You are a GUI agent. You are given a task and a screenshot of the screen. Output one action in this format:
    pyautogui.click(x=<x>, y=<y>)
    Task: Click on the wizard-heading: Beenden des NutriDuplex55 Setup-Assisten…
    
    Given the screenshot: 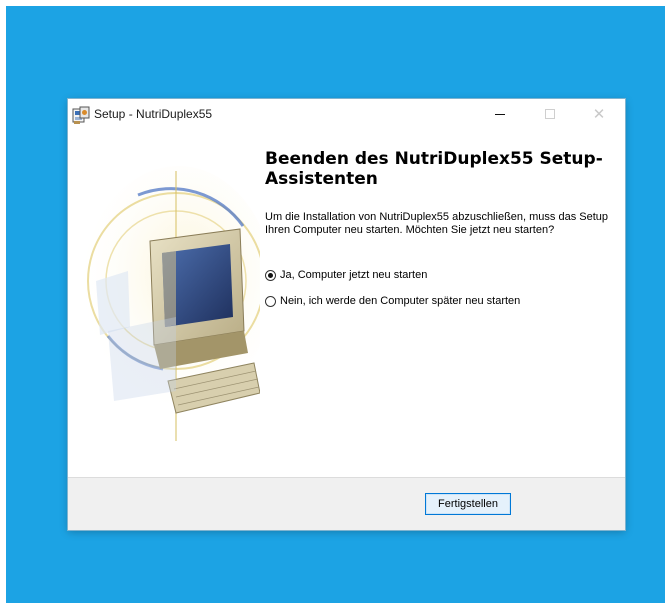 What is the action you would take?
    pyautogui.click(x=434, y=169)
    